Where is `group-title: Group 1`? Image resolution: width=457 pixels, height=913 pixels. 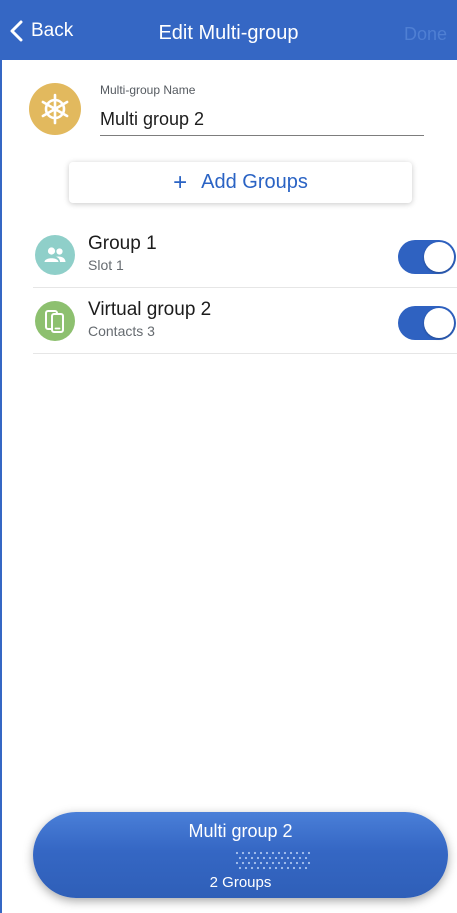
group-title: Group 1 is located at coordinates (122, 243).